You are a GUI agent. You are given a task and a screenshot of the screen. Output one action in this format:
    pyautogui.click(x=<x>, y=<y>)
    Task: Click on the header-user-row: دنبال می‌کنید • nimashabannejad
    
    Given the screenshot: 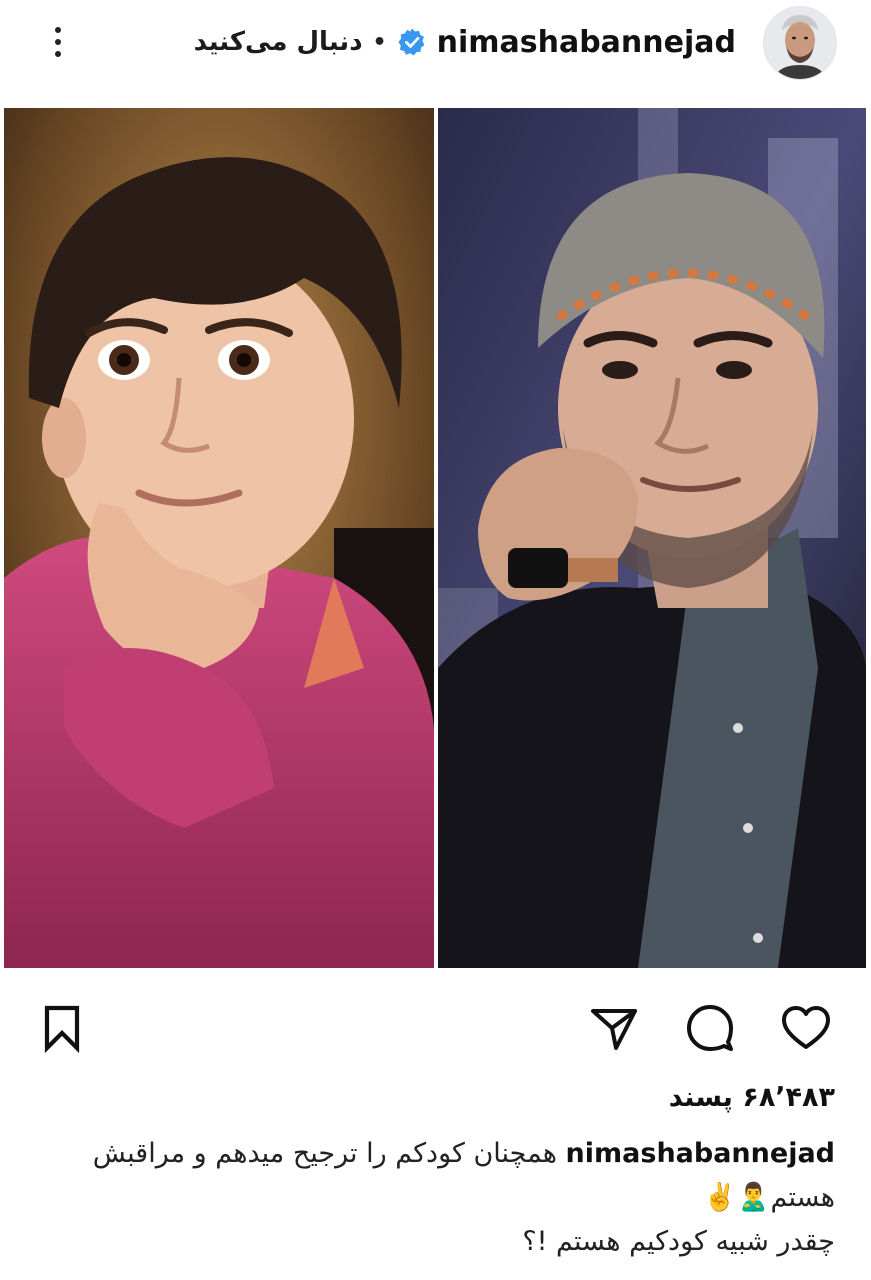 What is the action you would take?
    pyautogui.click(x=465, y=42)
    